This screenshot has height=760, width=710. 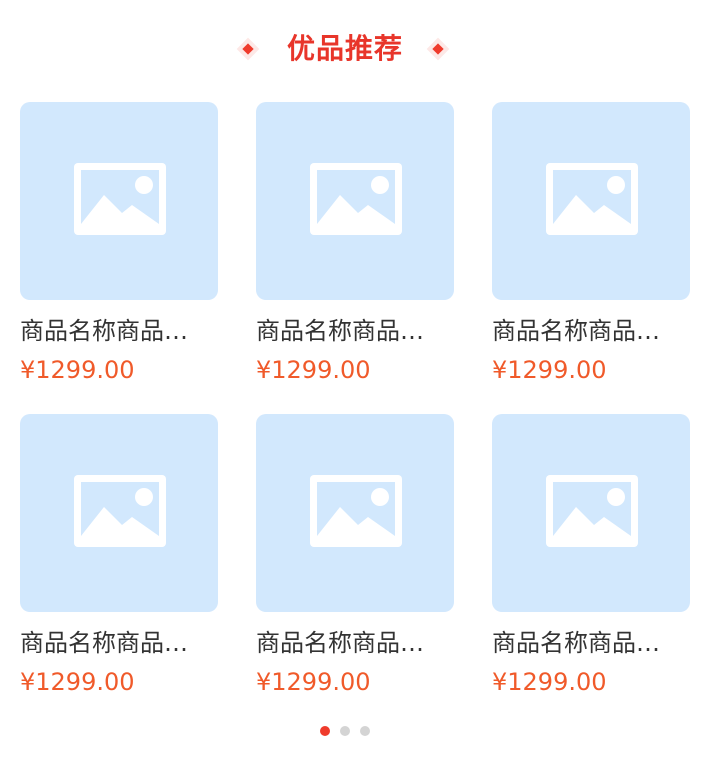 What do you see at coordinates (248, 49) in the screenshot?
I see `diamond-decoration-left-icon` at bounding box center [248, 49].